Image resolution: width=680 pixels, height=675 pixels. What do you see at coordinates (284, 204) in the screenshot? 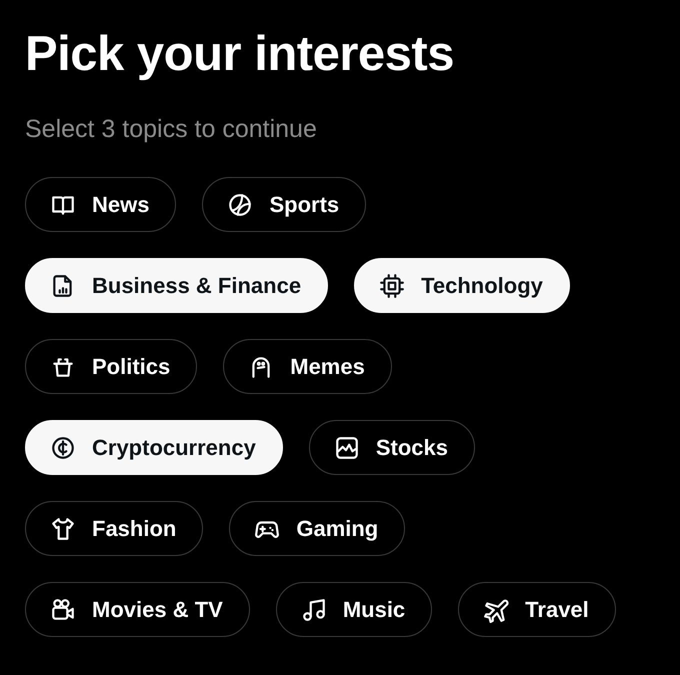
I see `topic-button: Sports` at bounding box center [284, 204].